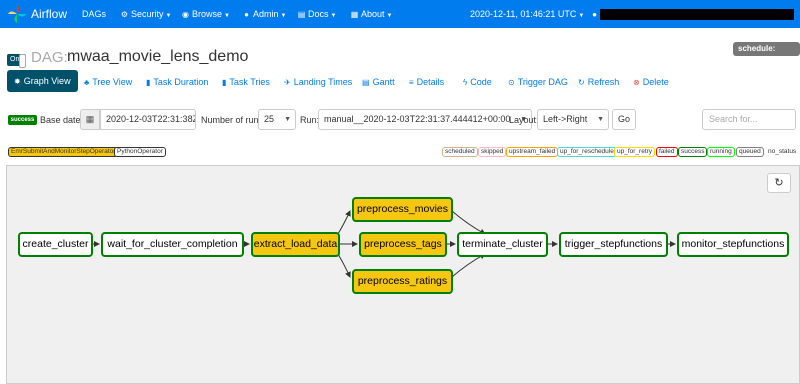 Image resolution: width=800 pixels, height=384 pixels. I want to click on chevron-down-icon: ▼, so click(600, 119).